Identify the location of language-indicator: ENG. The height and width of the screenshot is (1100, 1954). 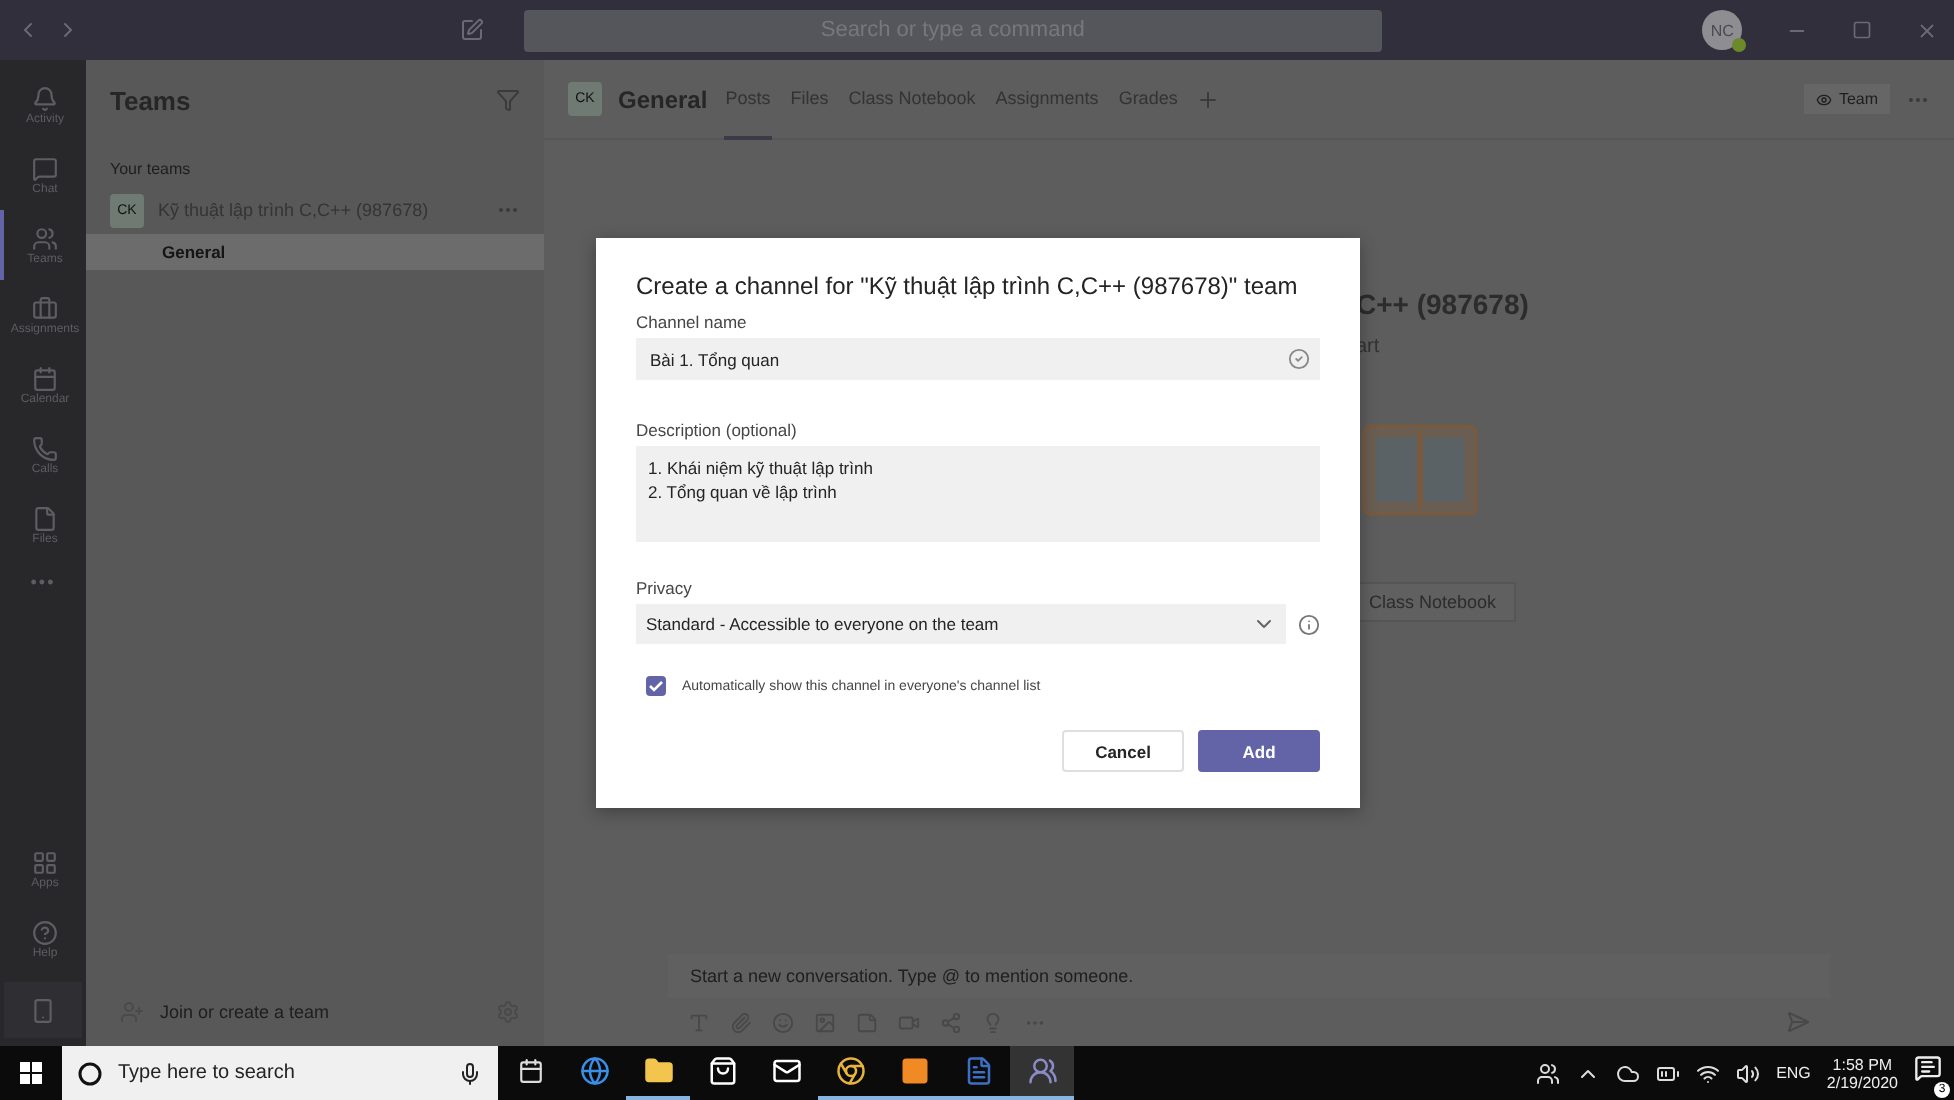
(1793, 1073).